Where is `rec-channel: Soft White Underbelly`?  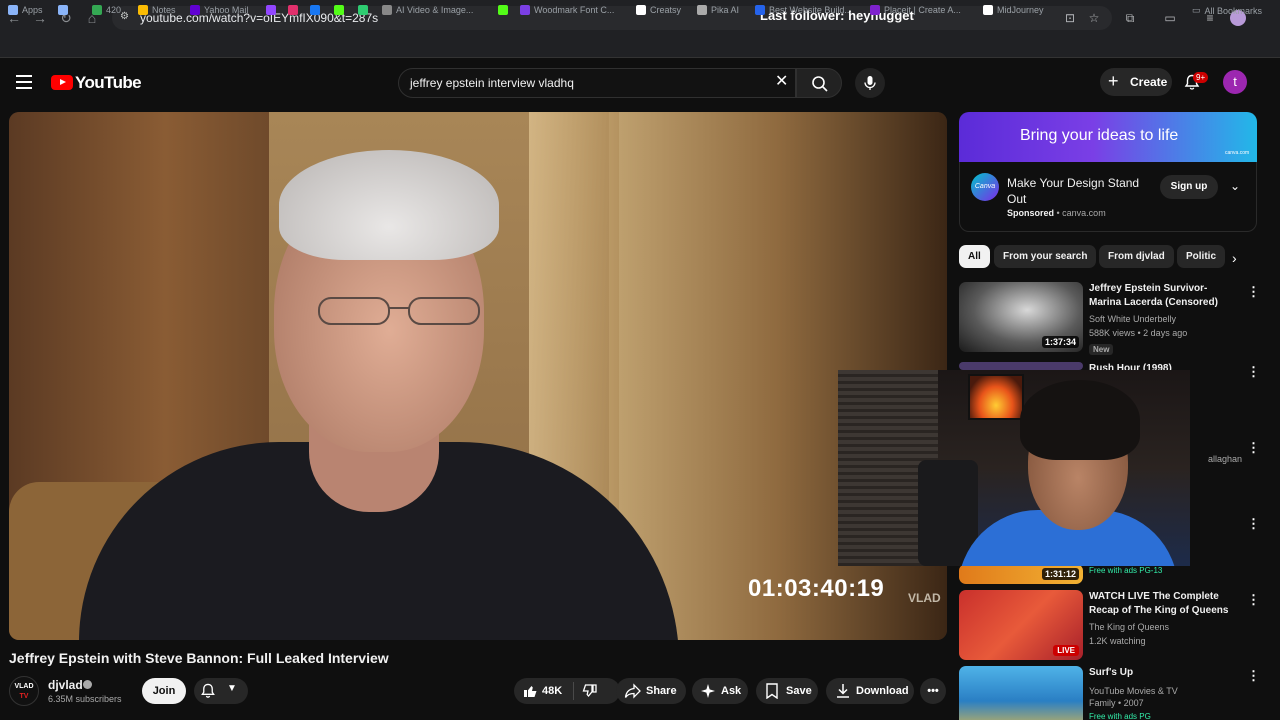 rec-channel: Soft White Underbelly is located at coordinates (1132, 319).